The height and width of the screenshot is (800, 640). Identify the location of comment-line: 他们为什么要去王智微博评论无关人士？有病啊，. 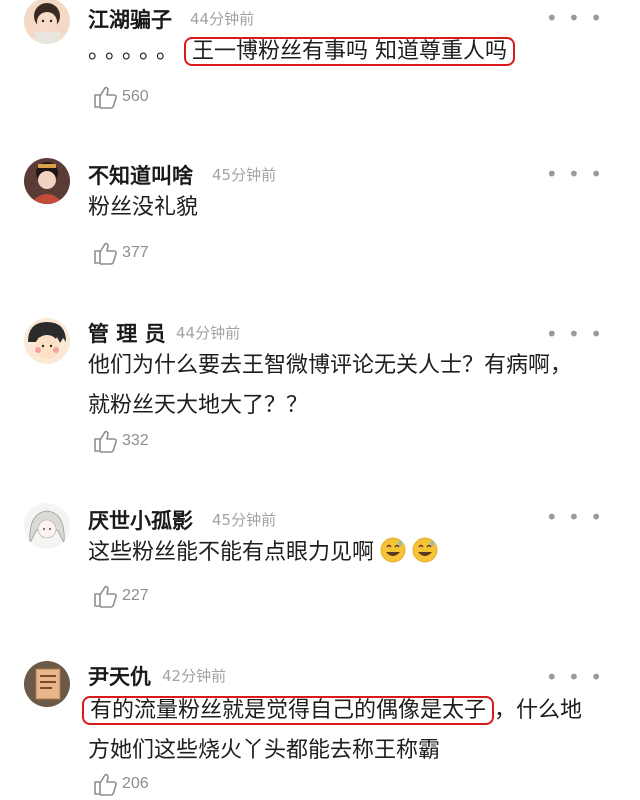
(330, 365).